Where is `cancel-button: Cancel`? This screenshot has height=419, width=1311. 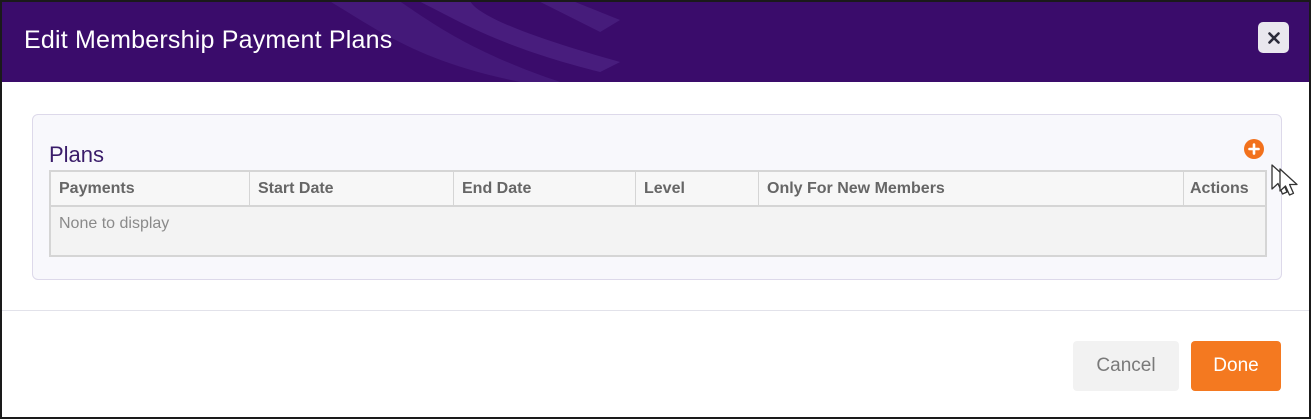 cancel-button: Cancel is located at coordinates (1126, 366).